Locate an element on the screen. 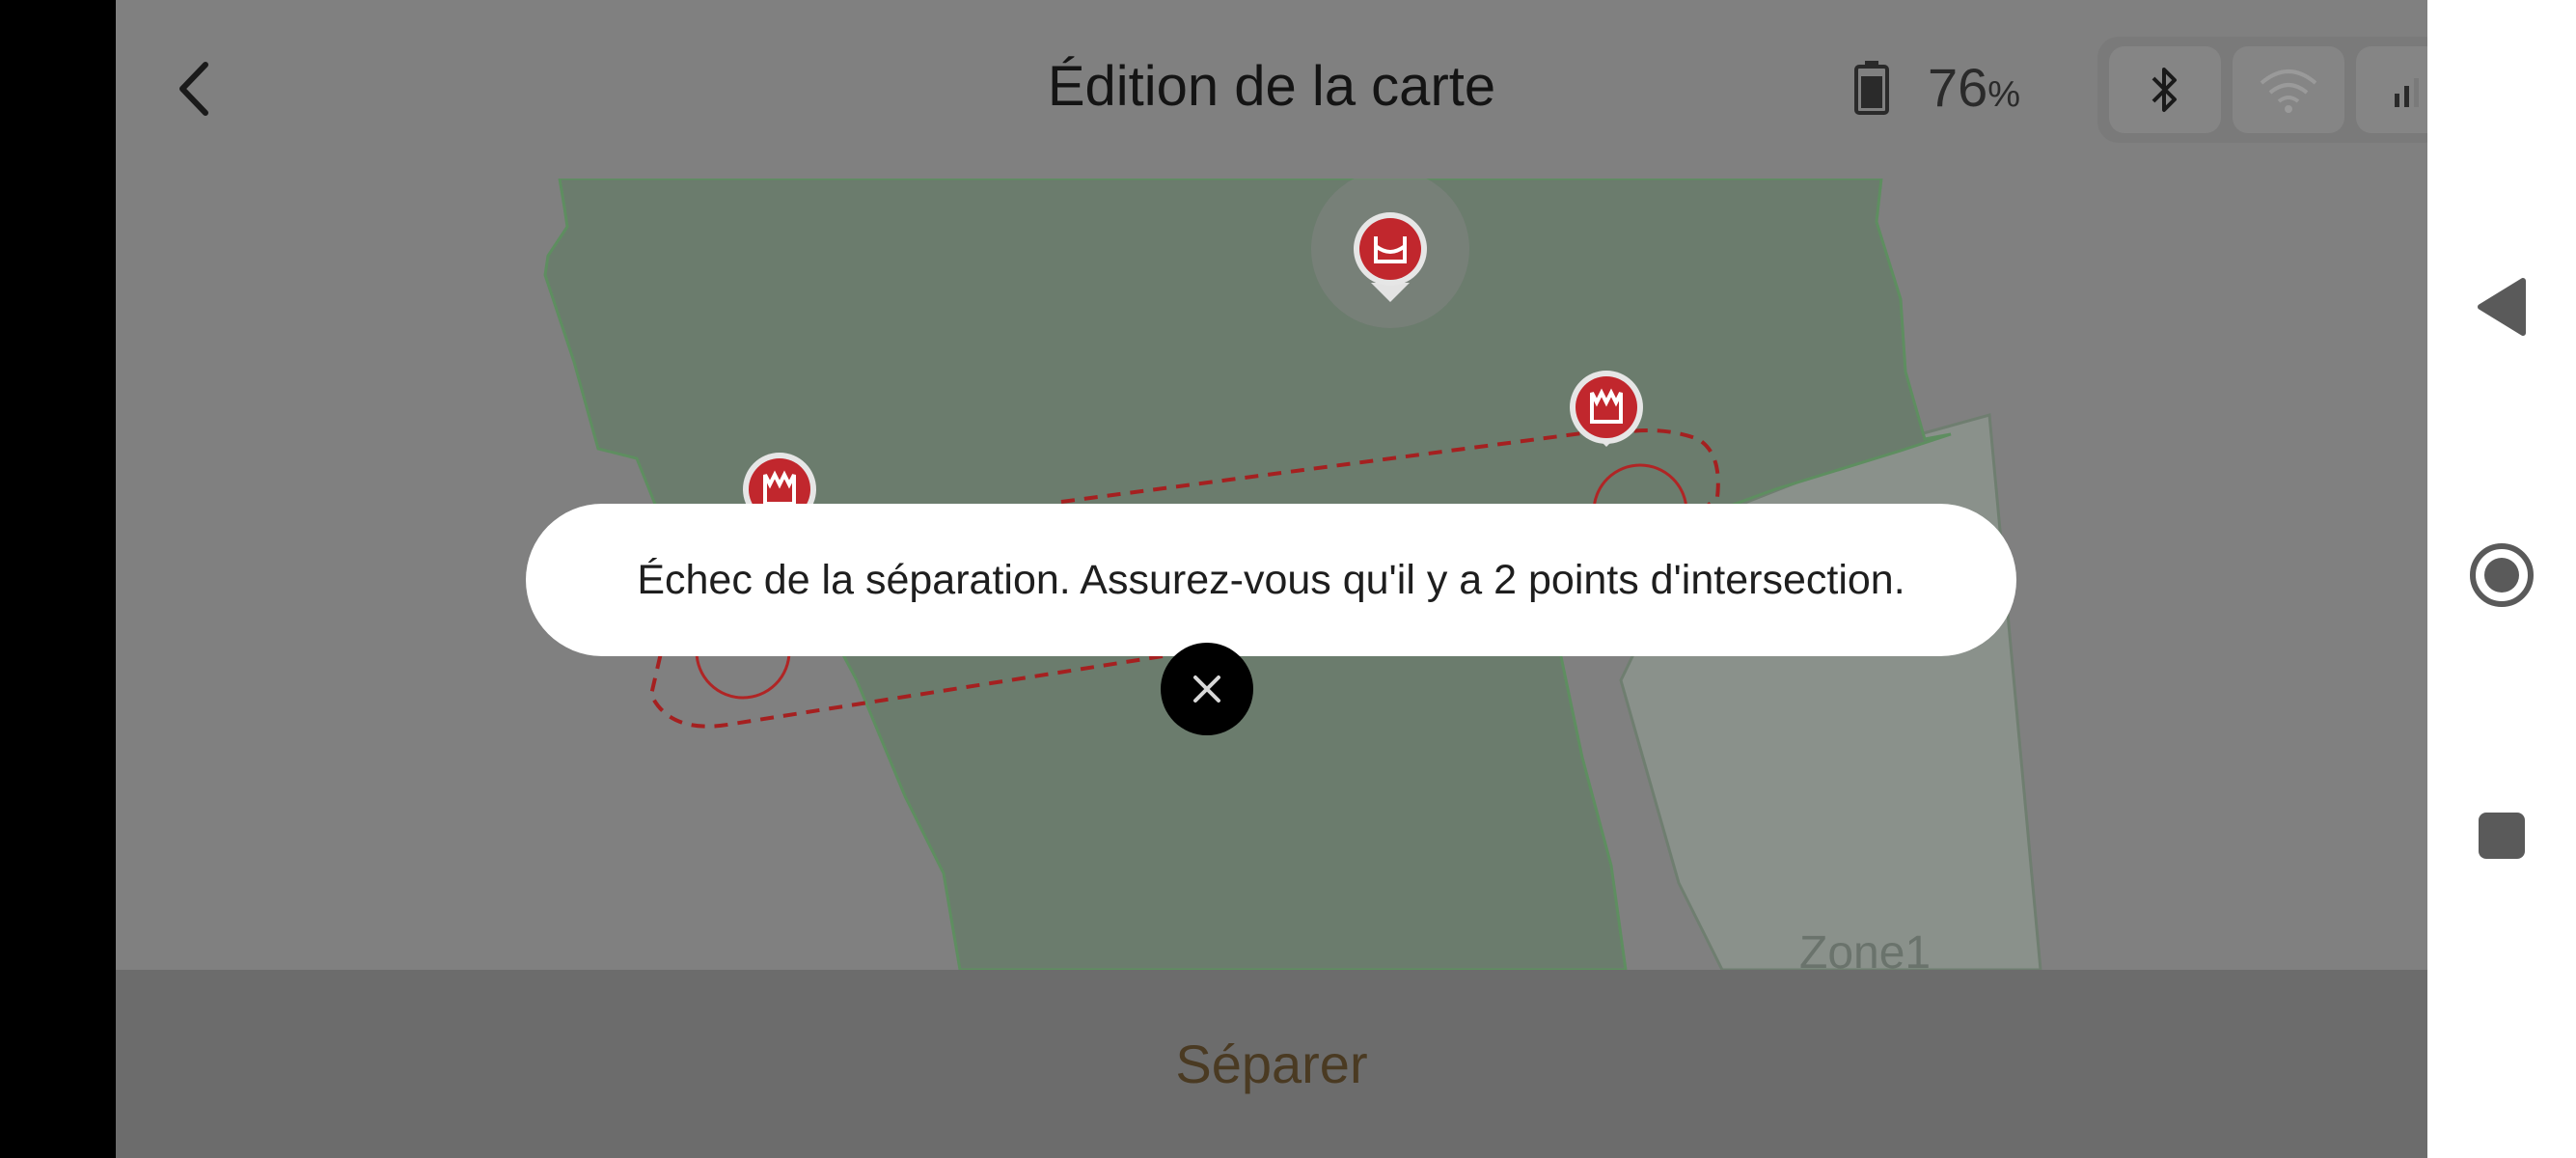  square-recents-icon is located at coordinates (2502, 836).